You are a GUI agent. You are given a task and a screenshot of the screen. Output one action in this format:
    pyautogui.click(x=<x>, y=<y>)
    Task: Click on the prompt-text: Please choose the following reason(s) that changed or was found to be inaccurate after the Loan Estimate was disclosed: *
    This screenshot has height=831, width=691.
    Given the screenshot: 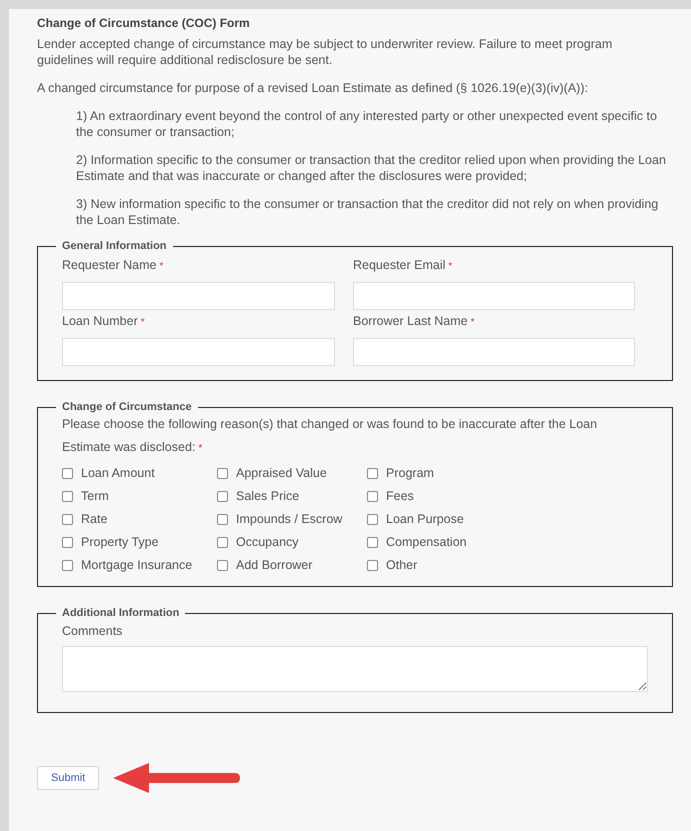 What is the action you would take?
    pyautogui.click(x=330, y=436)
    